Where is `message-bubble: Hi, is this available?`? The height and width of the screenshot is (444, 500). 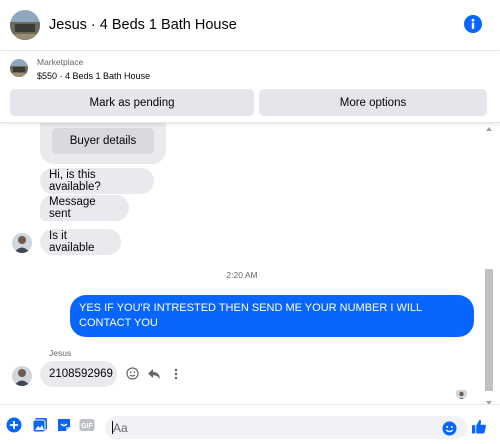
message-bubble: Hi, is this available? is located at coordinates (97, 181).